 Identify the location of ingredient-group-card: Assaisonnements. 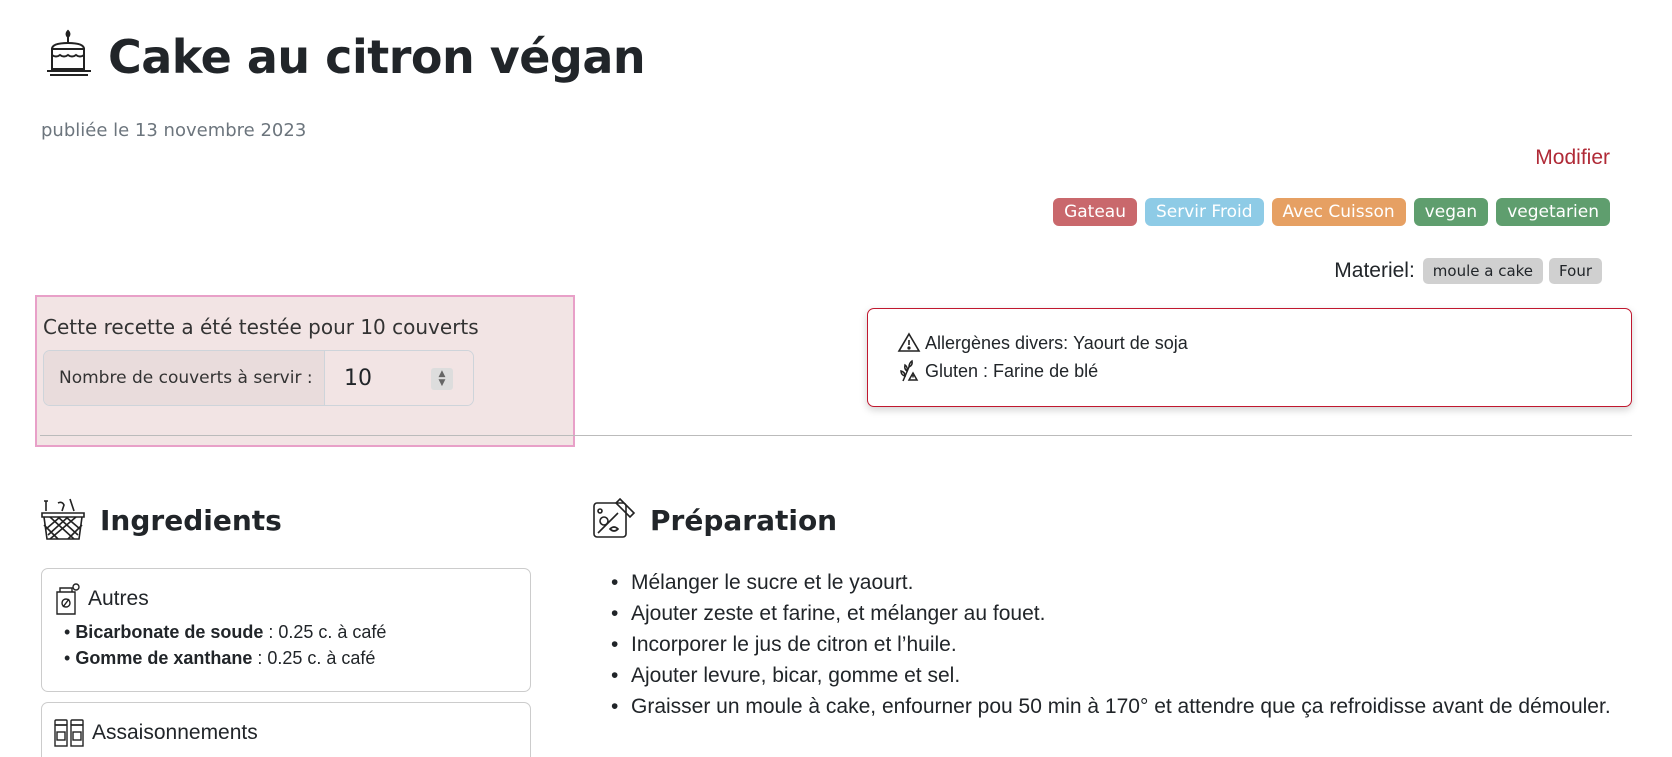
(286, 729).